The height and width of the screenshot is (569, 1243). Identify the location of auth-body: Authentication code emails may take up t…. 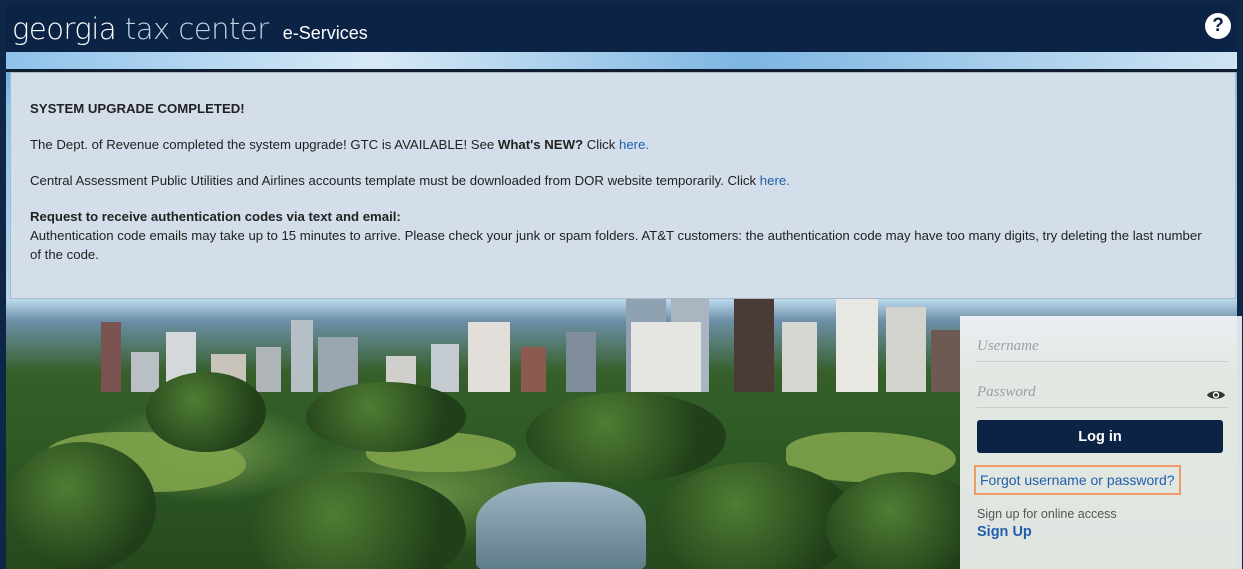
(616, 245).